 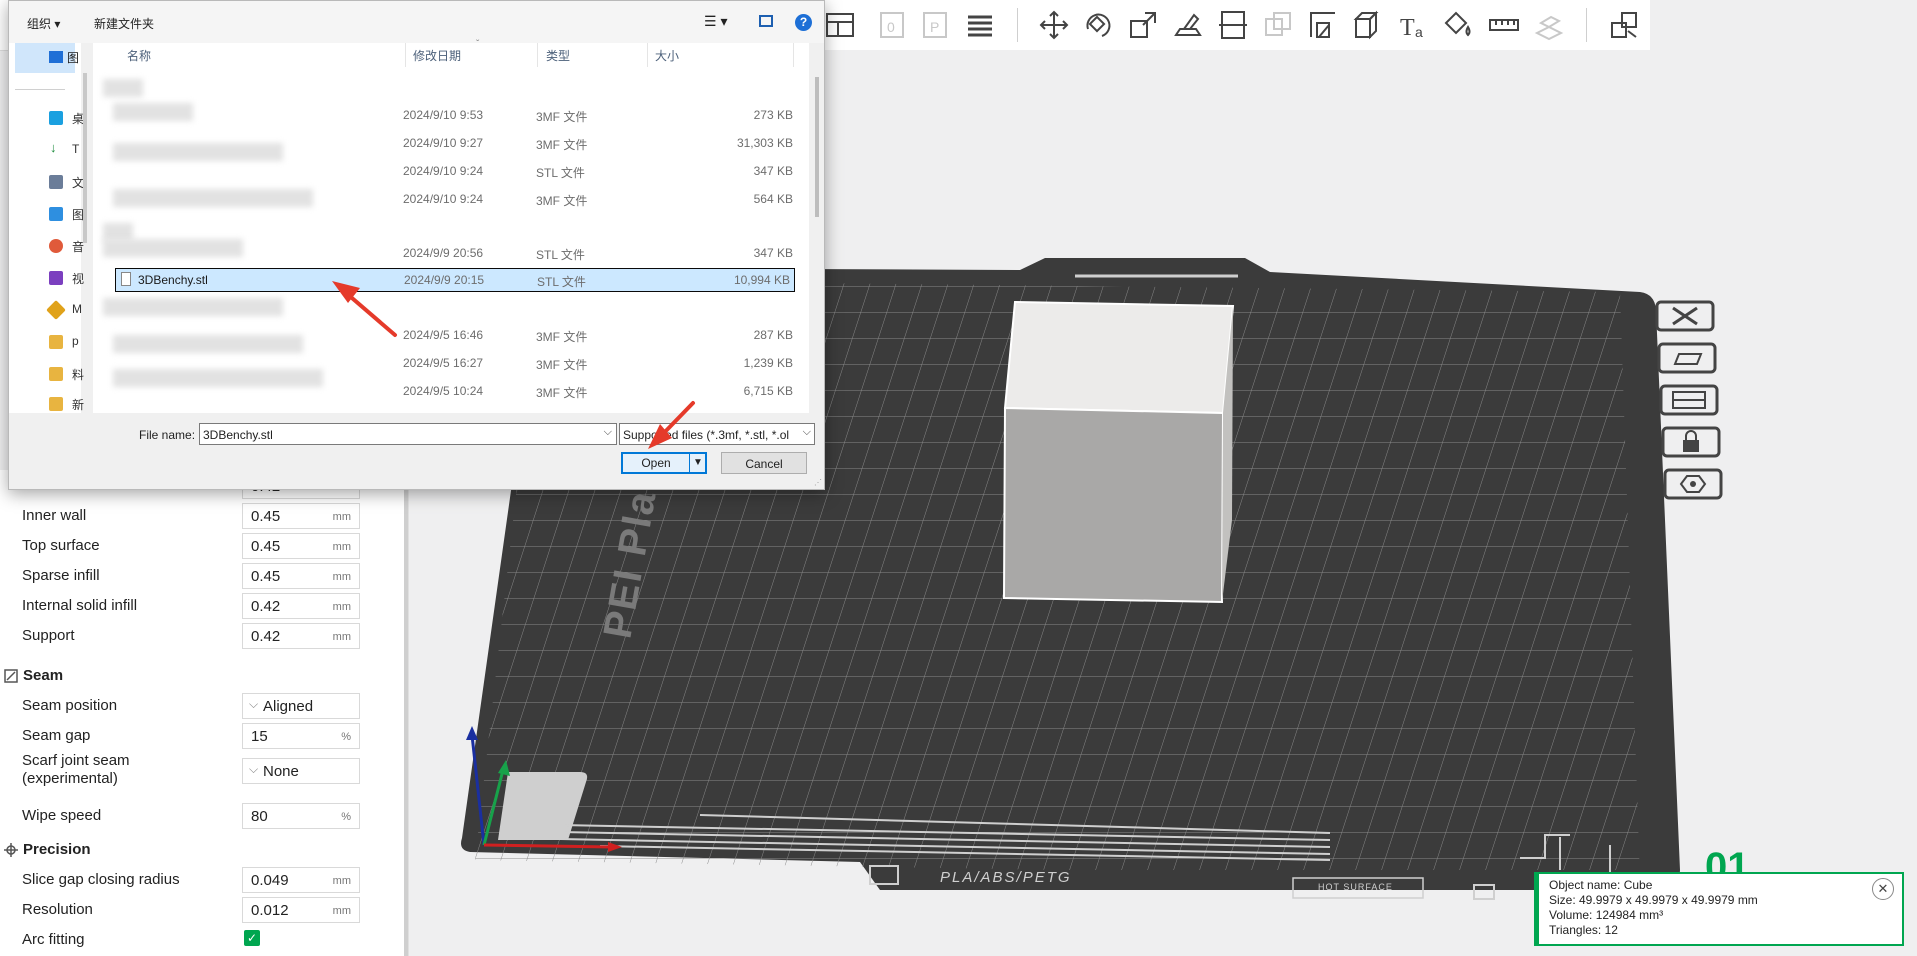 I want to click on panel-scrollbar, so click(x=406, y=713).